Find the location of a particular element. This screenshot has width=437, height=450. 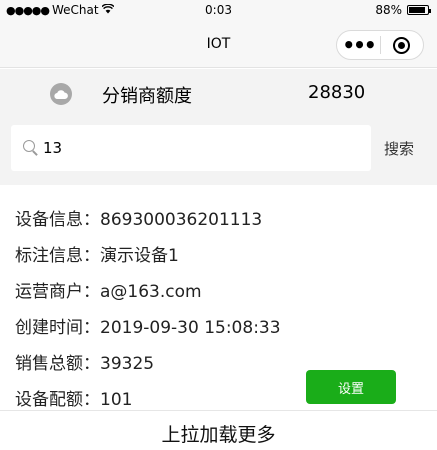

battery-percent: 88% is located at coordinates (388, 10).